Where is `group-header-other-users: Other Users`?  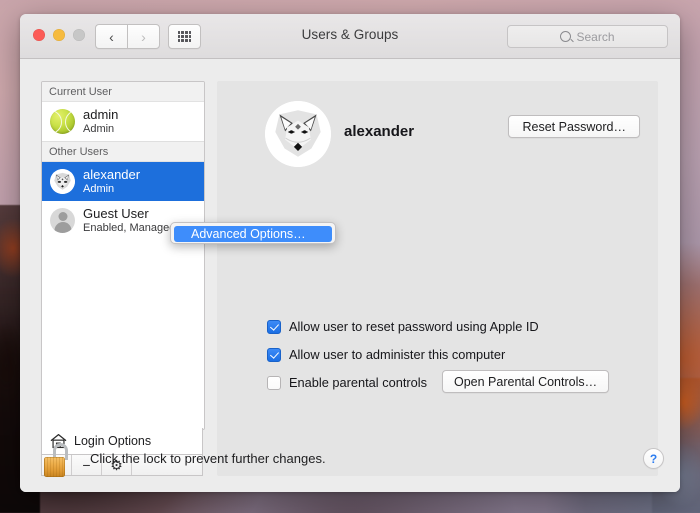
group-header-other-users: Other Users is located at coordinates (123, 151).